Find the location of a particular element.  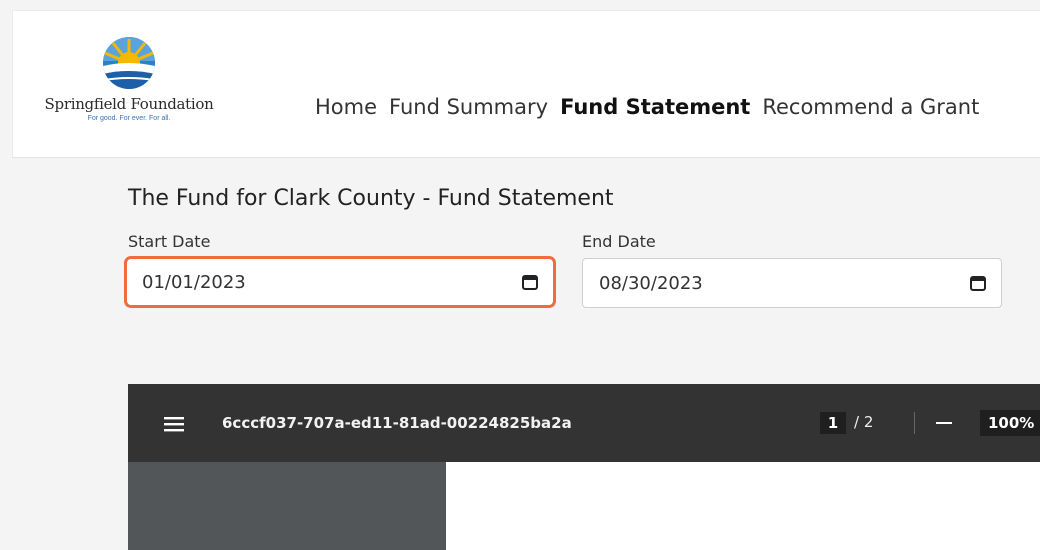

zoom-level-select: 100% is located at coordinates (1010, 423).